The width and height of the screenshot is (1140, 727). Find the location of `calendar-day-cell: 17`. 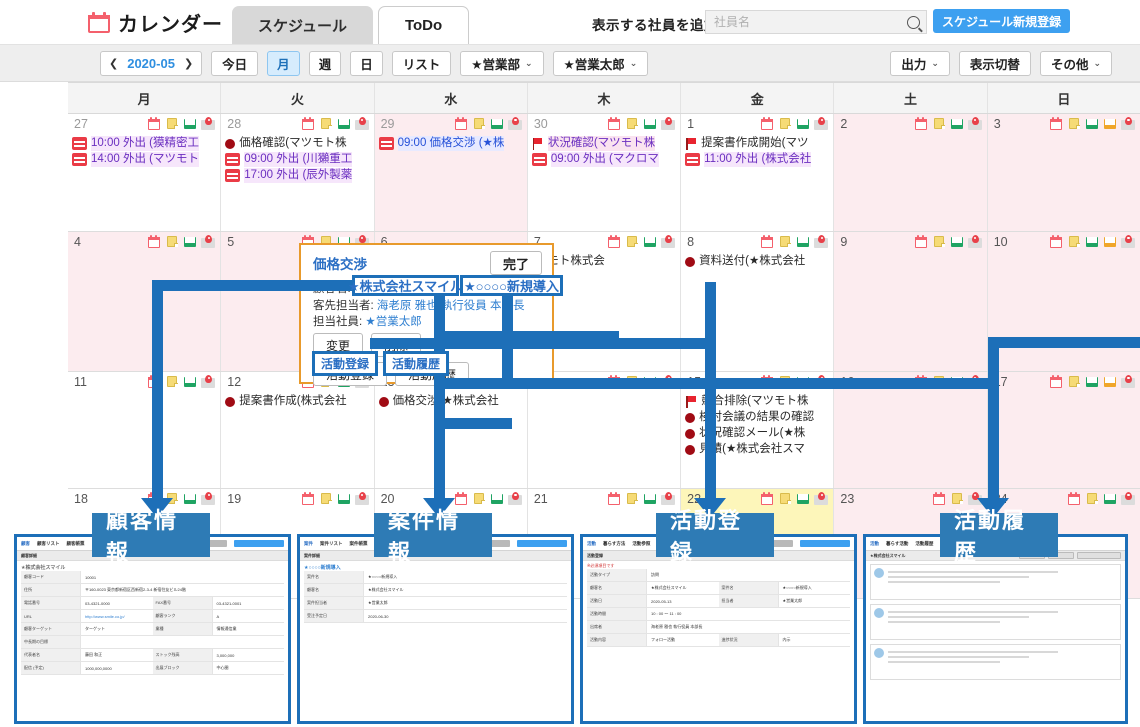

calendar-day-cell: 17 is located at coordinates (1063, 430).